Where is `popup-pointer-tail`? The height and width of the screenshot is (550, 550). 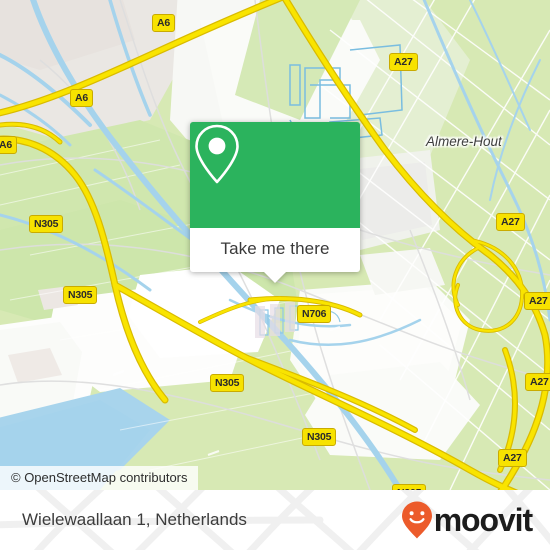 popup-pointer-tail is located at coordinates (275, 277).